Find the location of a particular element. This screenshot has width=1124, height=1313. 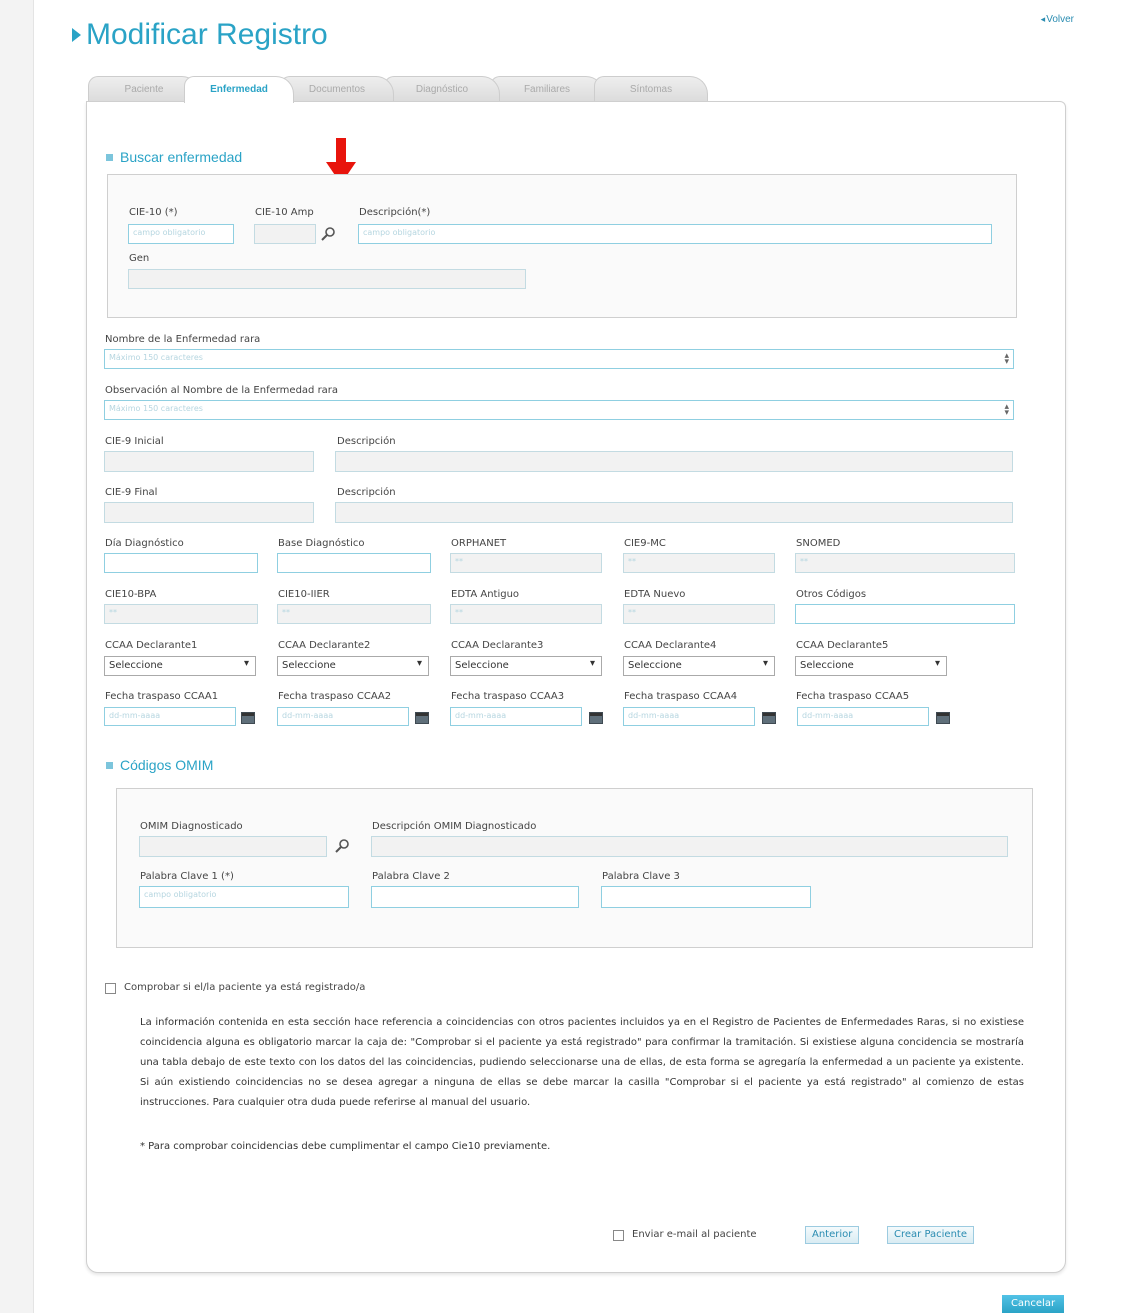

email-checkbox is located at coordinates (618, 1235).